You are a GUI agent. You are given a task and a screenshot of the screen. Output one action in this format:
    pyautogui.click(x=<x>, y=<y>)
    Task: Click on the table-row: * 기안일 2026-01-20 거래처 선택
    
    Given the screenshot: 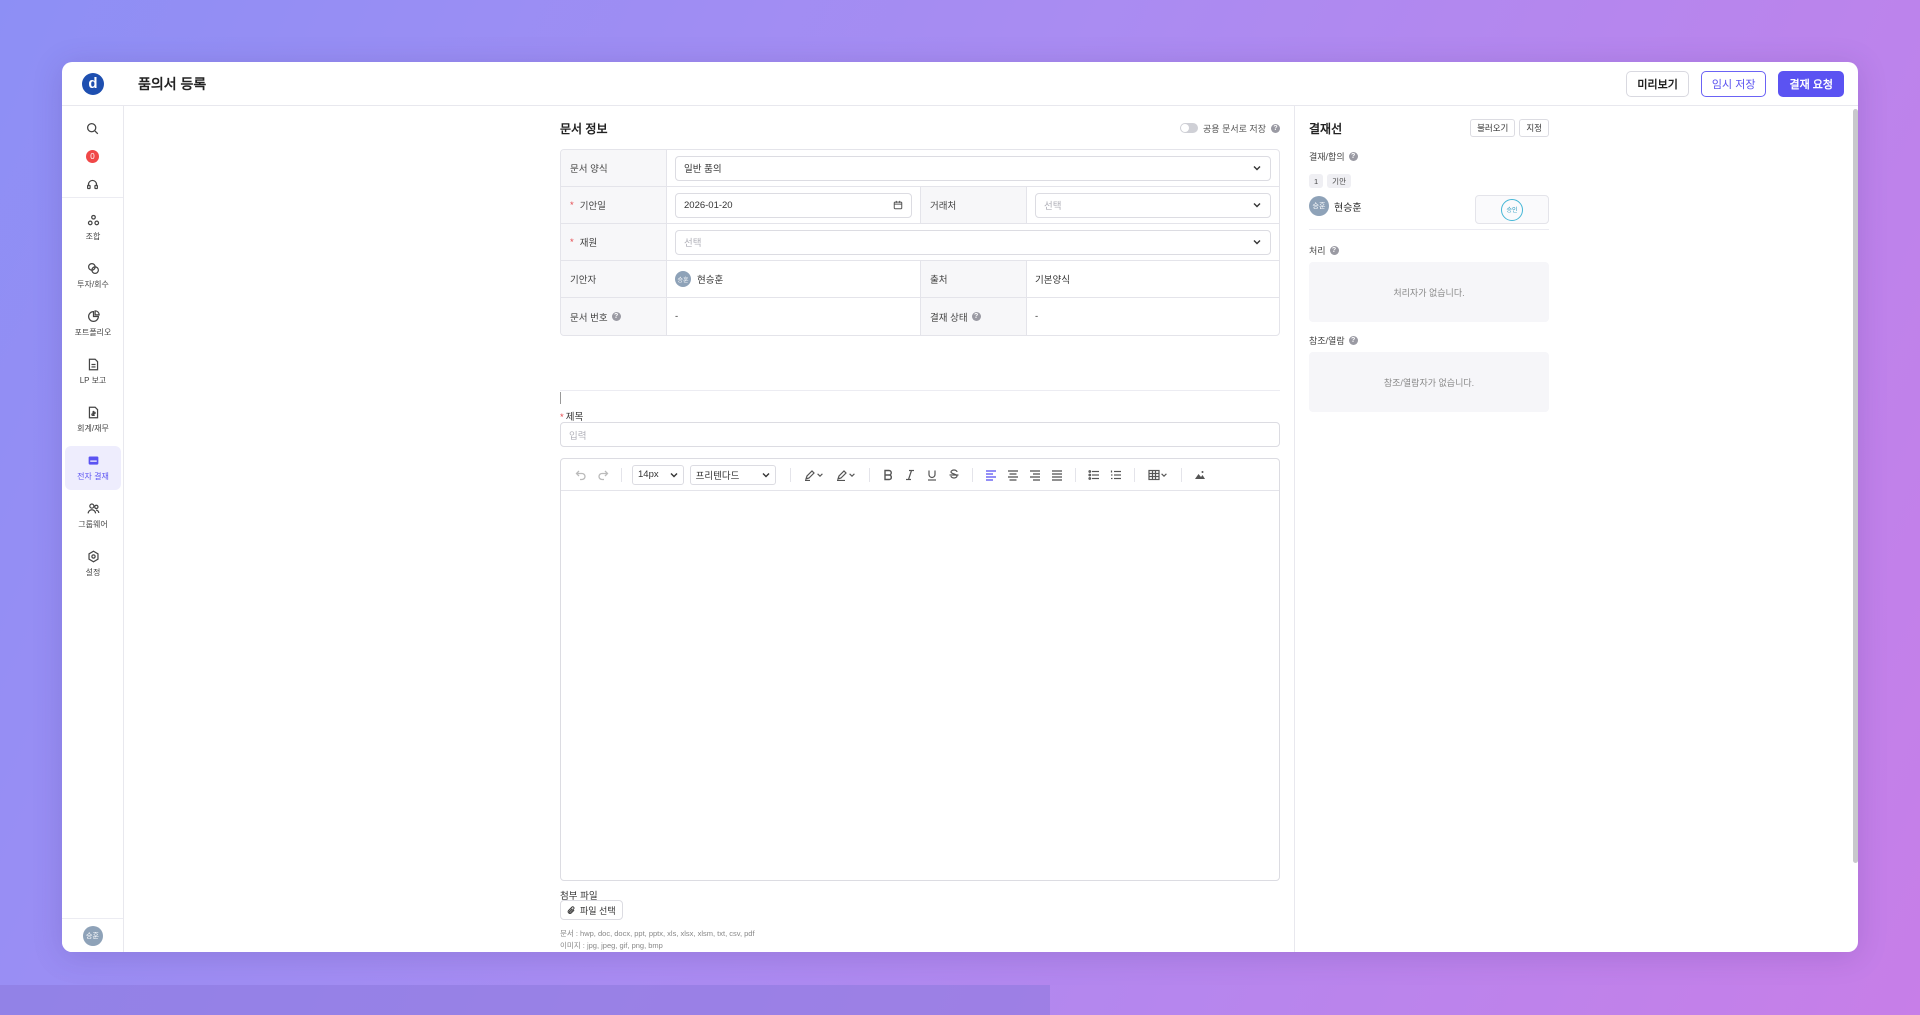 What is the action you would take?
    pyautogui.click(x=920, y=205)
    